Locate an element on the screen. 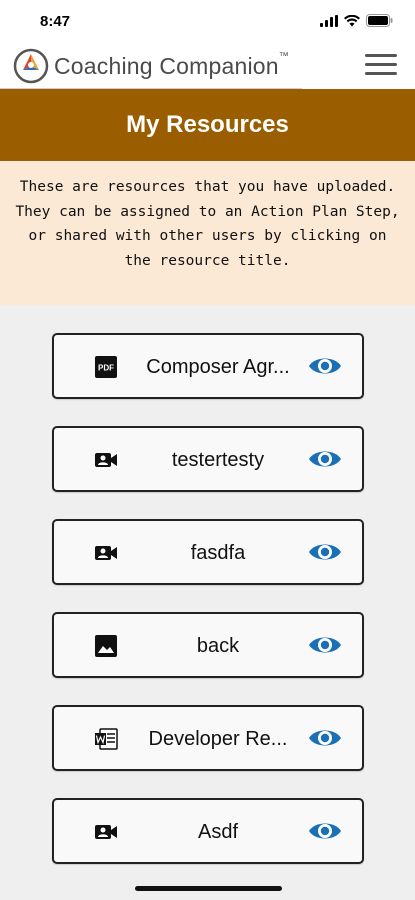  resource-title: back is located at coordinates (218, 646).